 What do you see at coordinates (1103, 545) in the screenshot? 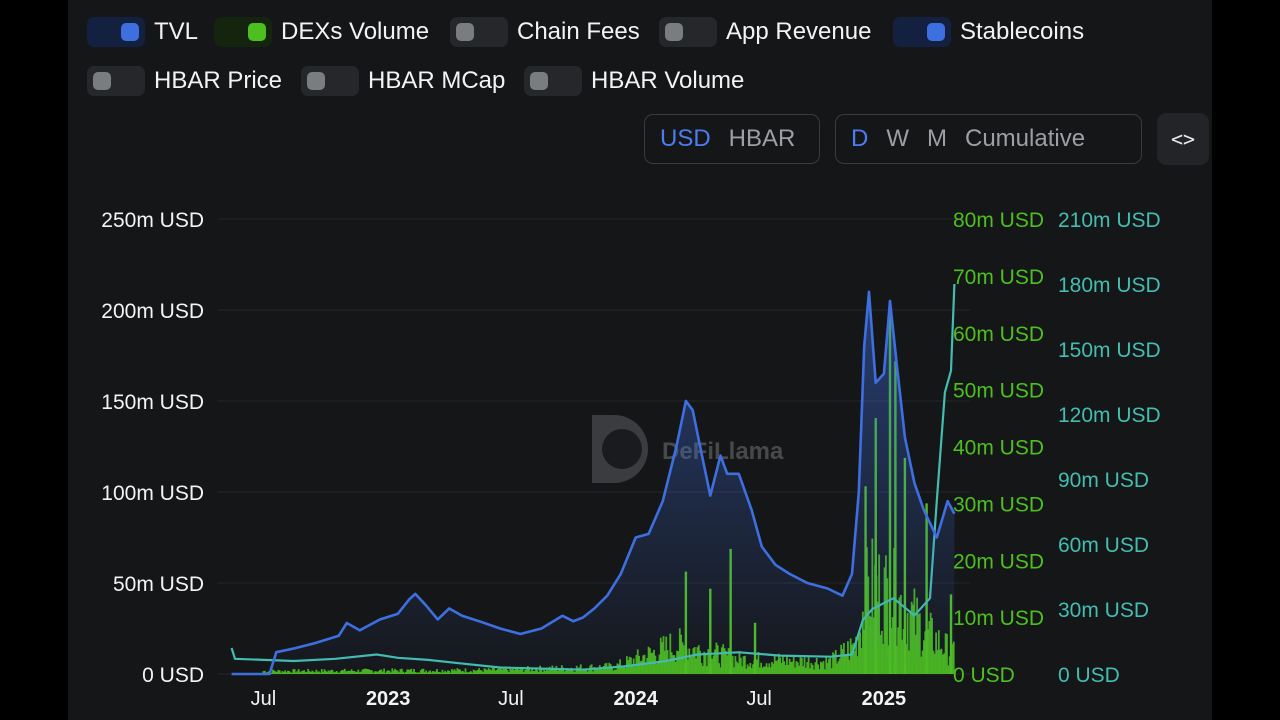
I see `y-tick-label-stablecoins: 60m USD` at bounding box center [1103, 545].